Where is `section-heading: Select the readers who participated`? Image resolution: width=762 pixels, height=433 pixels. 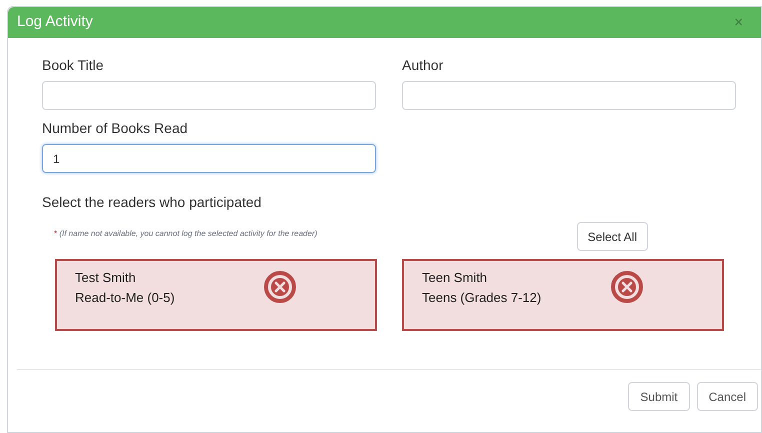 section-heading: Select the readers who participated is located at coordinates (152, 202).